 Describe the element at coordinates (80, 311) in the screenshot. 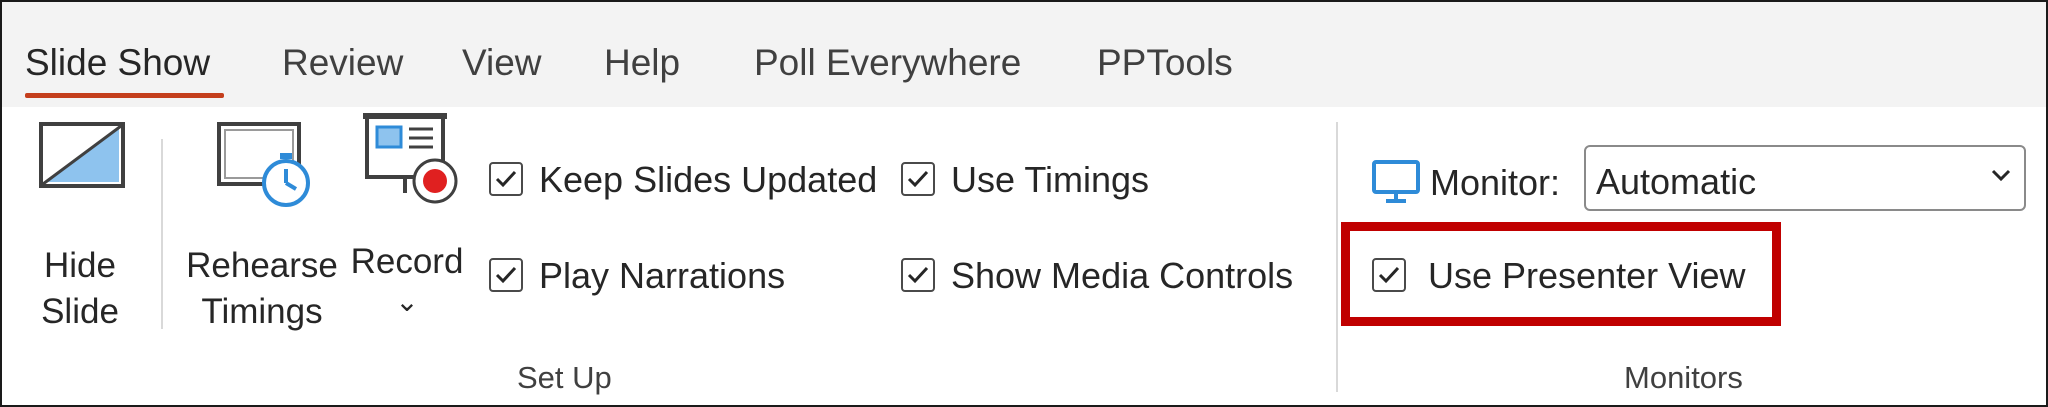

I see `hide-slide-label-line2: Slide` at that location.